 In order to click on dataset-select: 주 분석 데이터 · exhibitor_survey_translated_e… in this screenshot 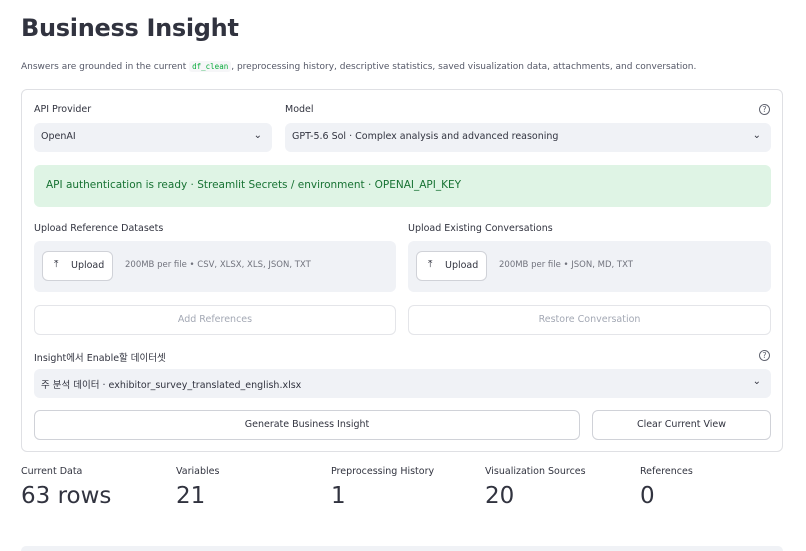, I will do `click(402, 383)`.